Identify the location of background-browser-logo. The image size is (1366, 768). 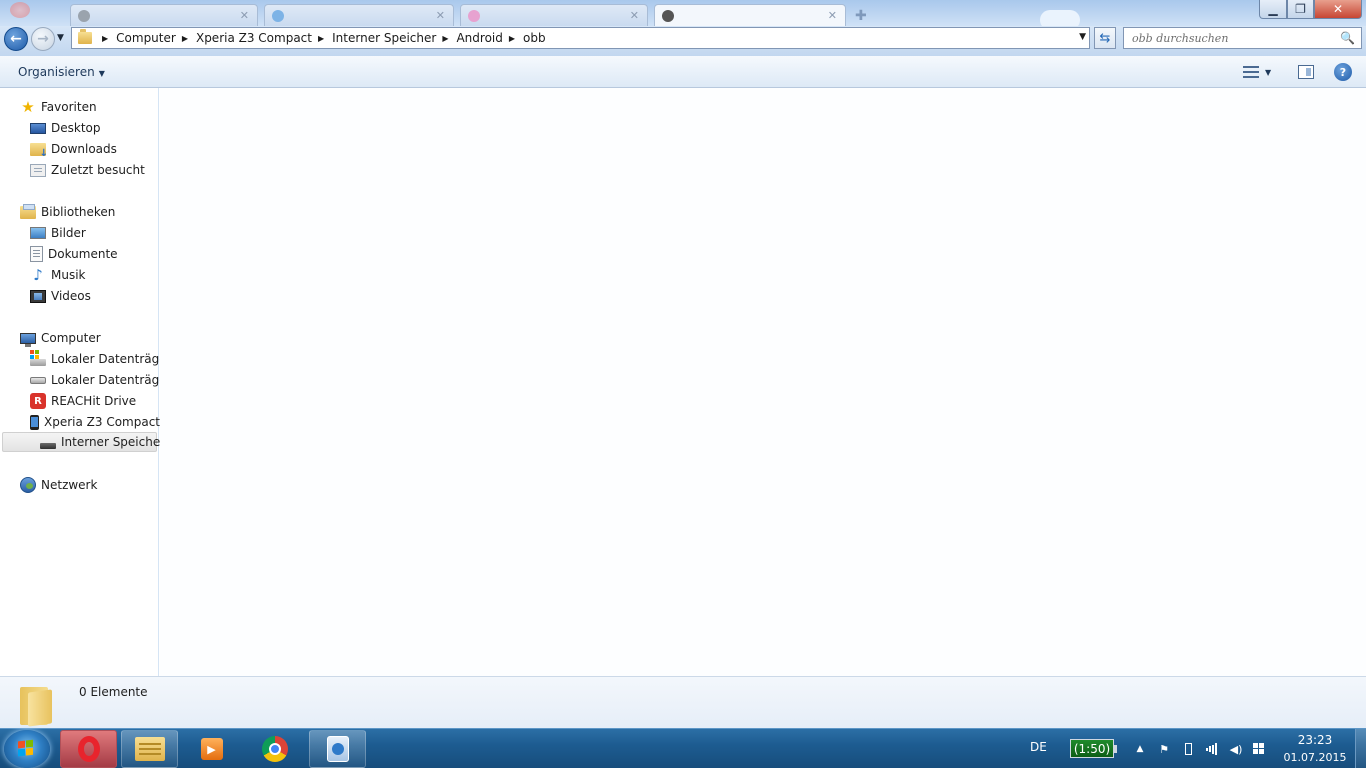
(20, 10).